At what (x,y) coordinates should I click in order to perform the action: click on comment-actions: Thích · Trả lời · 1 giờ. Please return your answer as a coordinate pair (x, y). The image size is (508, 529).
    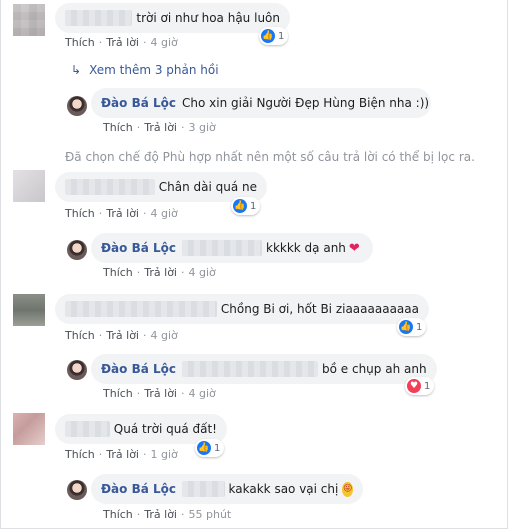
    Looking at the image, I should click on (121, 454).